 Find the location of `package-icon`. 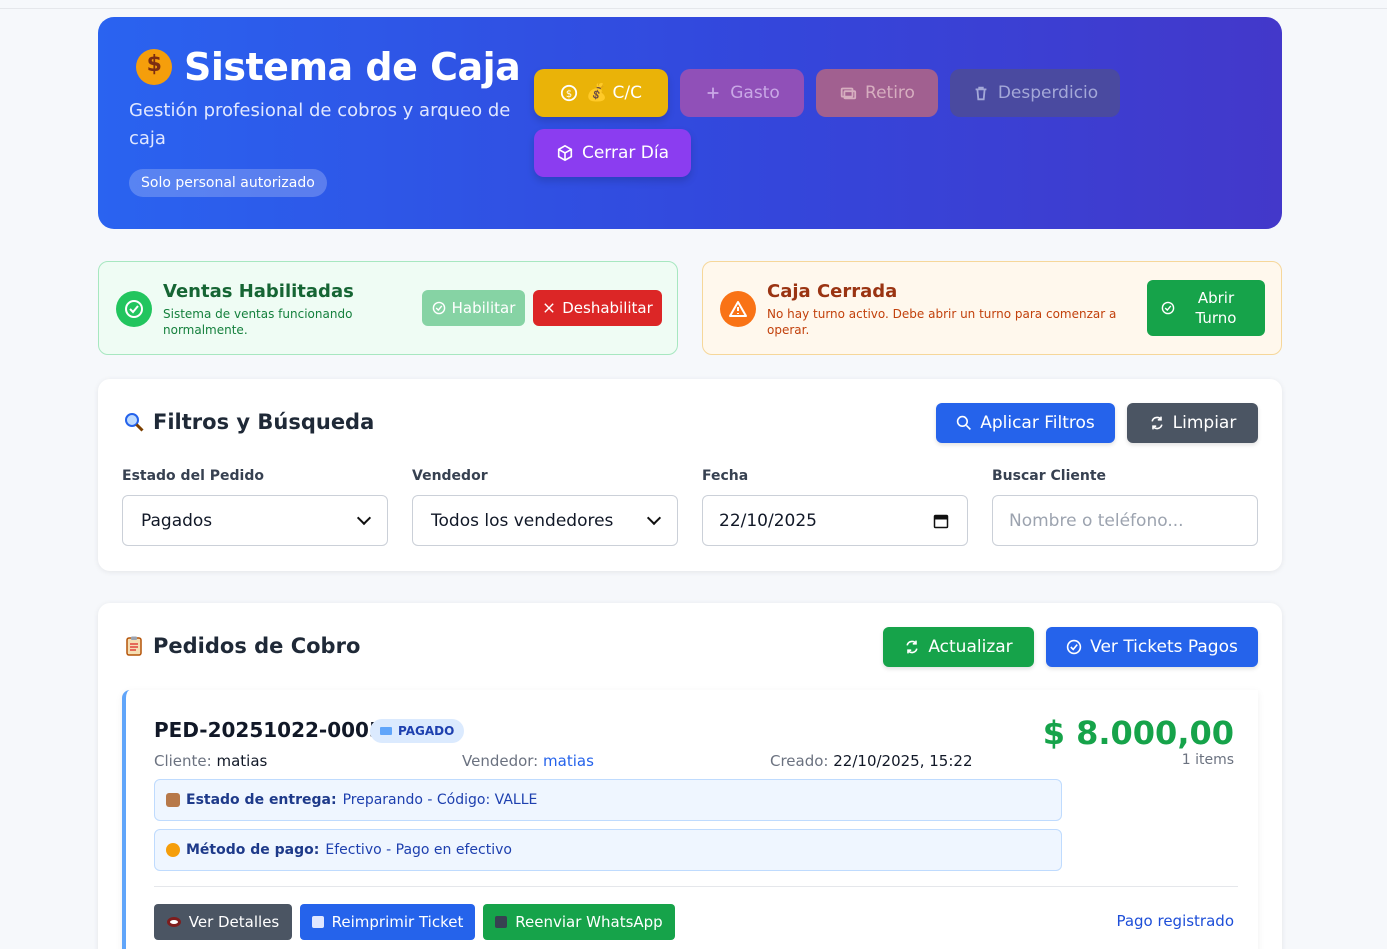

package-icon is located at coordinates (173, 800).